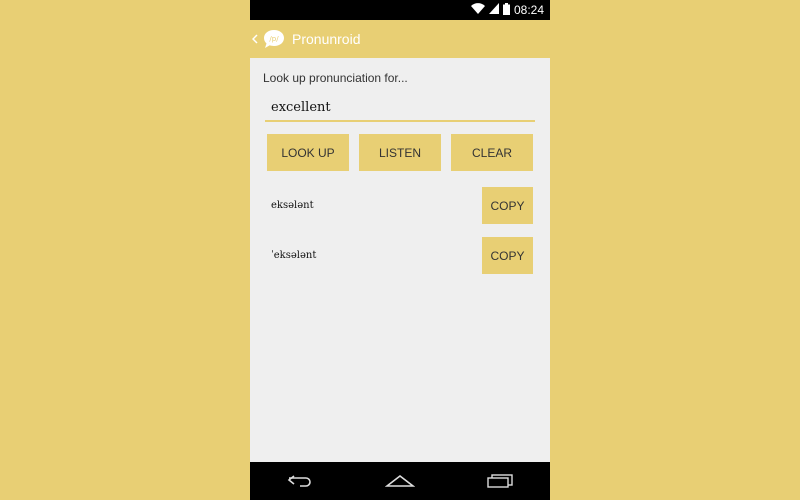  Describe the element at coordinates (493, 10) in the screenshot. I see `signal-icon` at that location.